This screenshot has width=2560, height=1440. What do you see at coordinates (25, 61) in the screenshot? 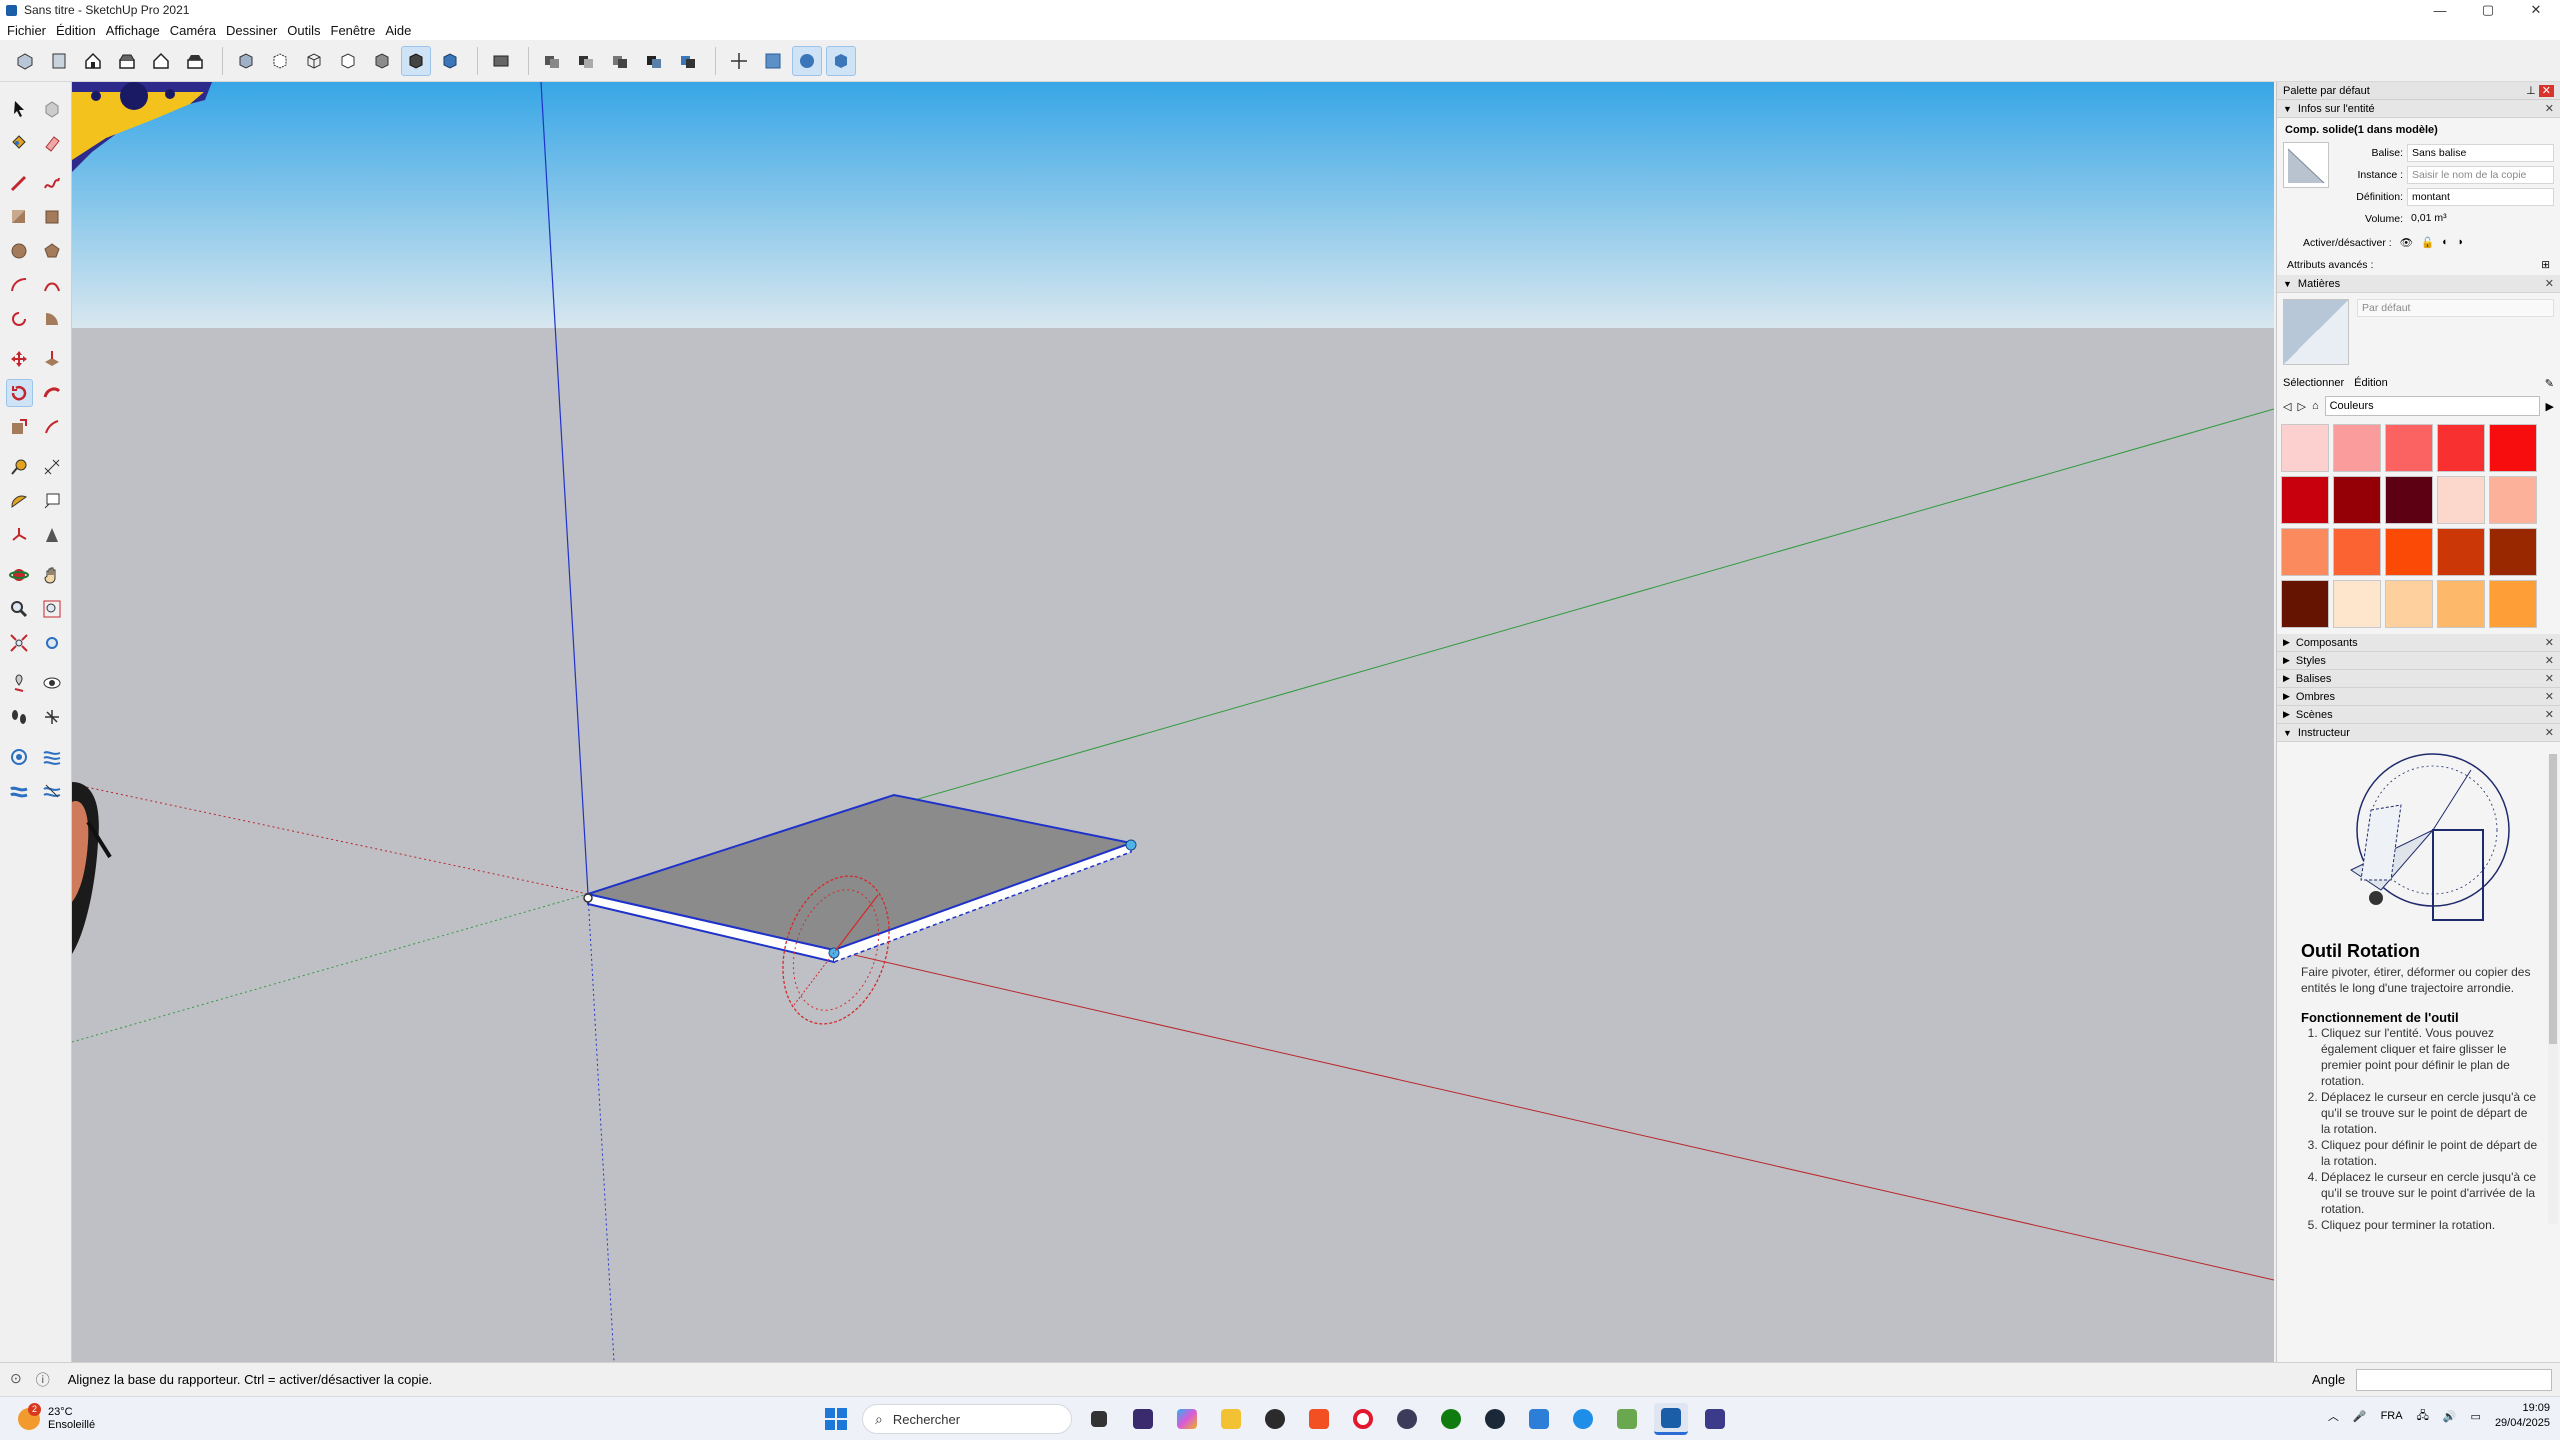
I see `iso-view-button` at bounding box center [25, 61].